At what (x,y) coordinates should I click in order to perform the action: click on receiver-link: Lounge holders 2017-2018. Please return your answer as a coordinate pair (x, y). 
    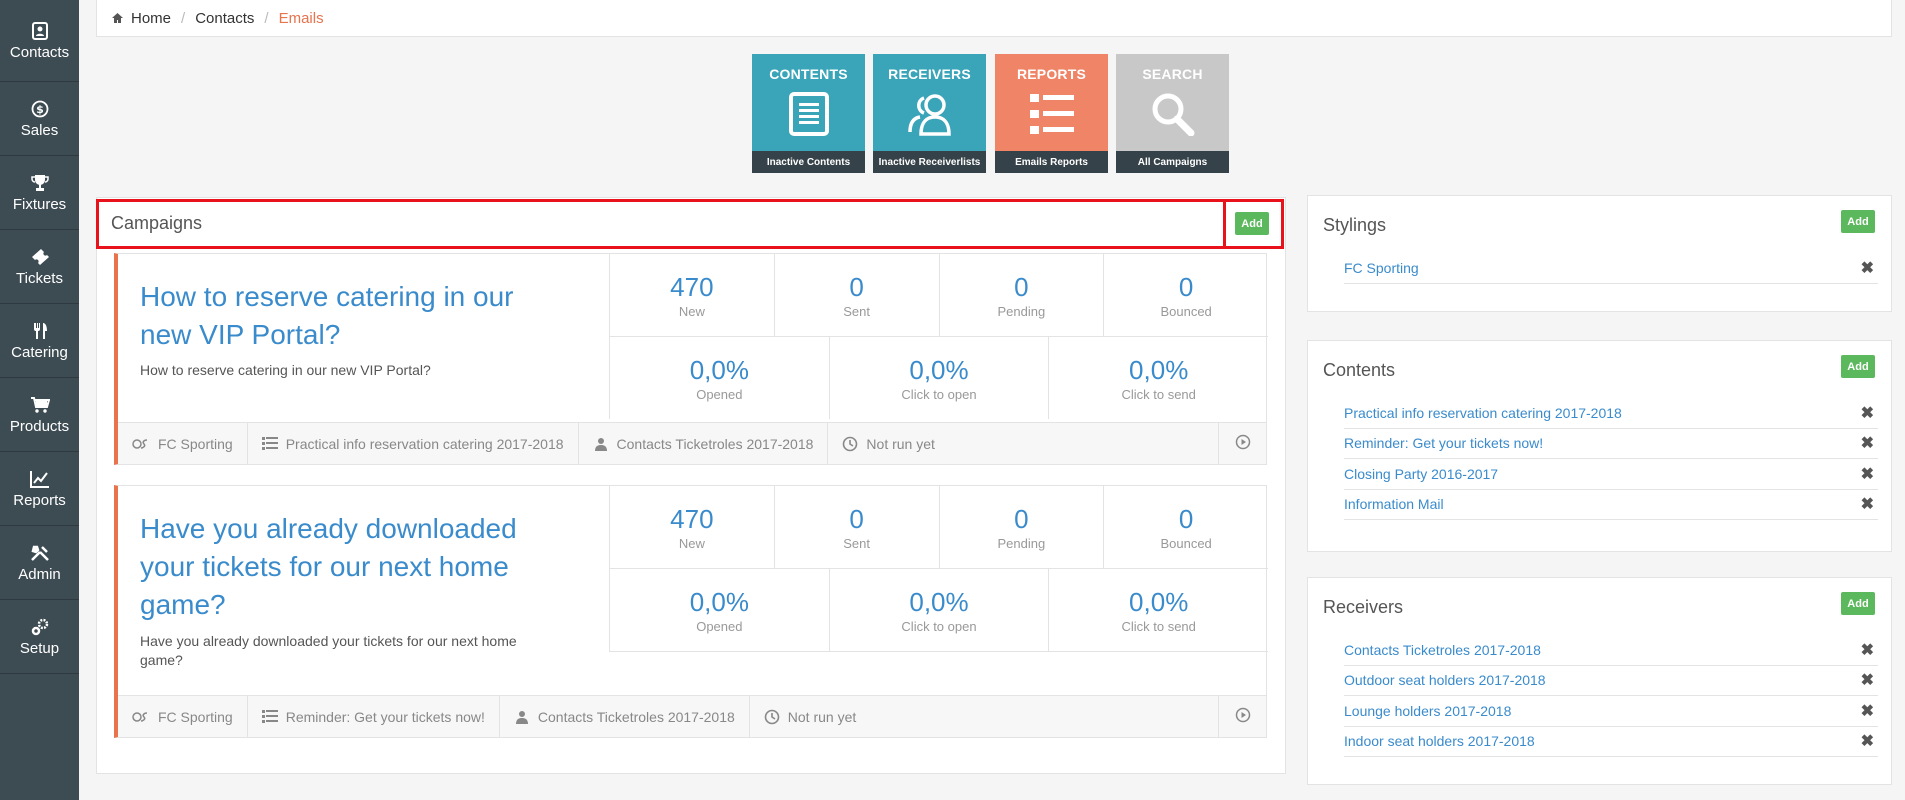
    Looking at the image, I should click on (1427, 711).